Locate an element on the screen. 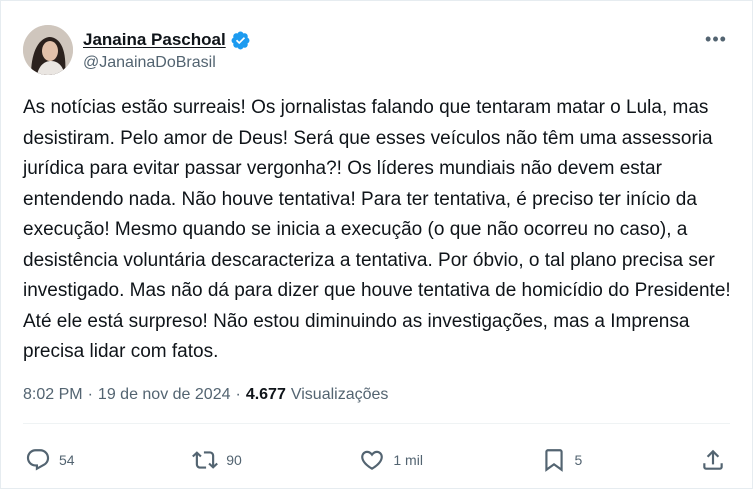 Image resolution: width=755 pixels, height=491 pixels. share-button is located at coordinates (713, 460).